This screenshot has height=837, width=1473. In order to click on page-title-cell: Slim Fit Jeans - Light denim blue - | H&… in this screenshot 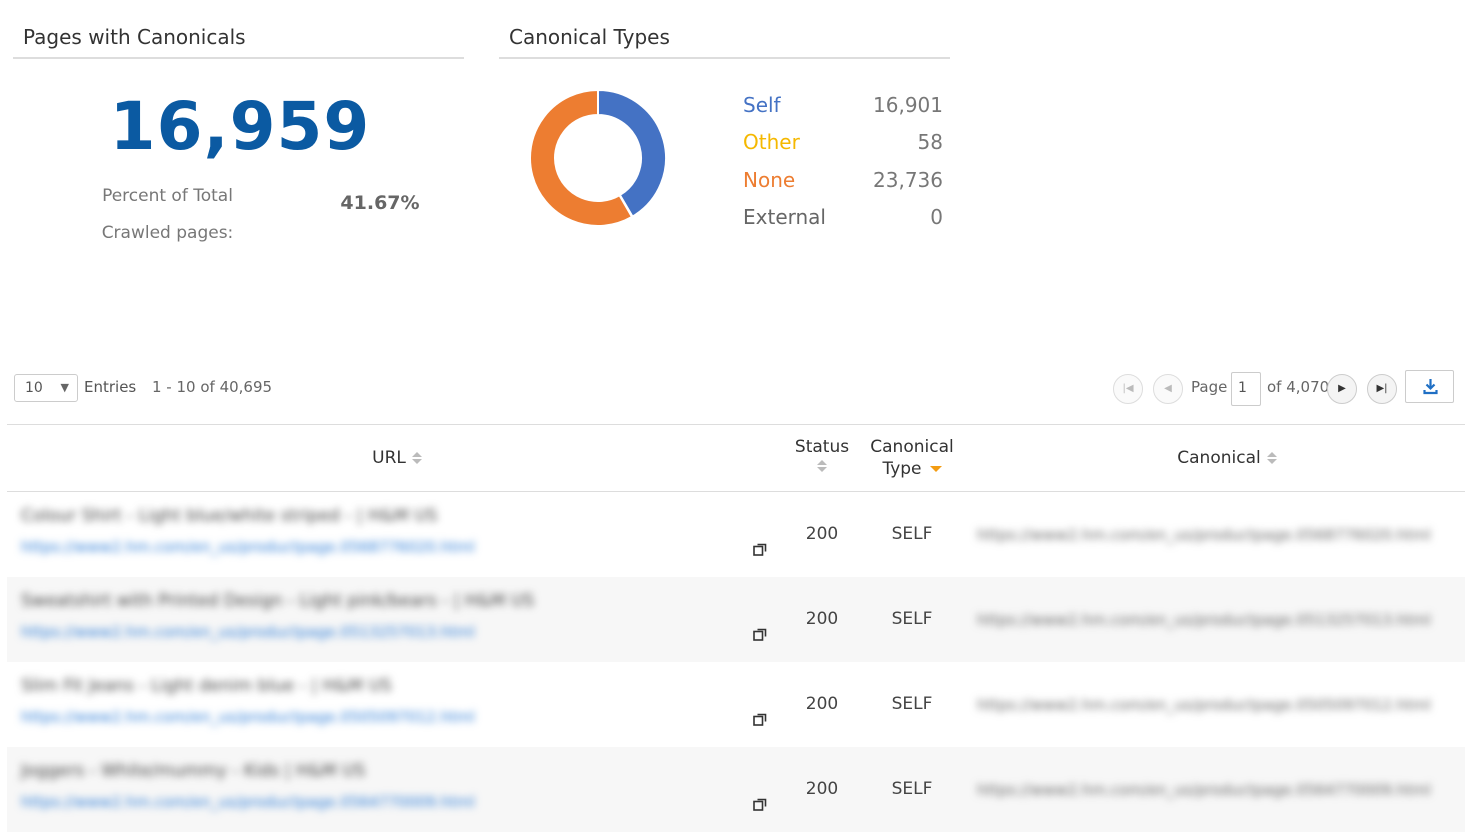, I will do `click(206, 686)`.